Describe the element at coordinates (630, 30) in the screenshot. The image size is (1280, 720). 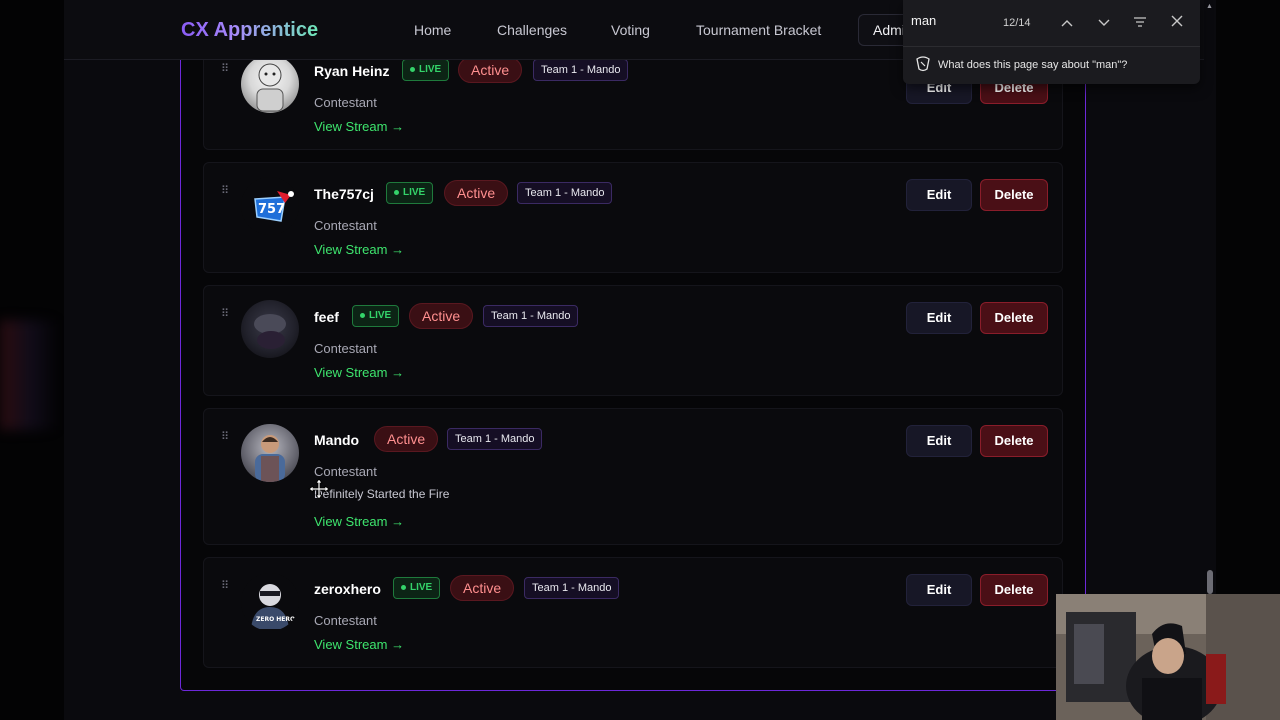
I see `nav-voting: Voting` at that location.